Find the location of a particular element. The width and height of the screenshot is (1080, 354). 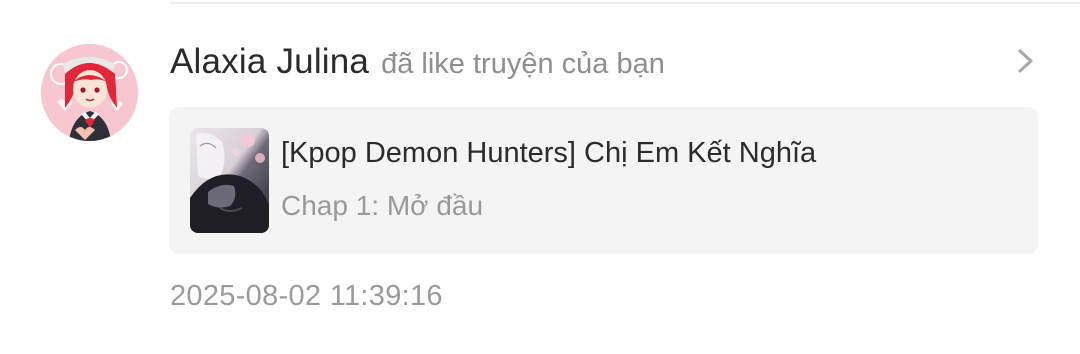

notification-action-text: đã like truyện của bạn is located at coordinates (523, 64).